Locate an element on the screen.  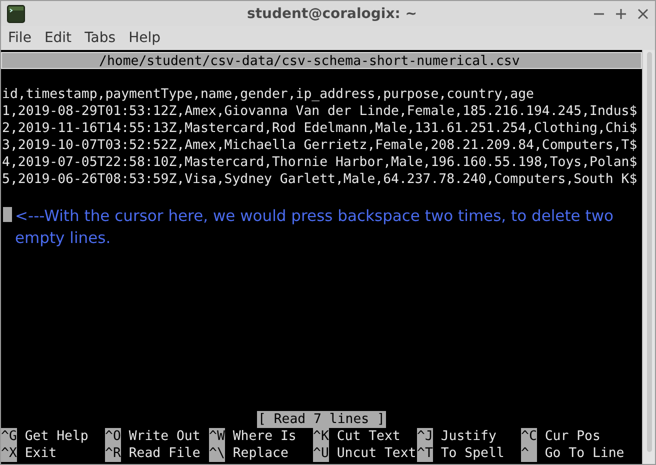
shortcut-key: ^O is located at coordinates (113, 436).